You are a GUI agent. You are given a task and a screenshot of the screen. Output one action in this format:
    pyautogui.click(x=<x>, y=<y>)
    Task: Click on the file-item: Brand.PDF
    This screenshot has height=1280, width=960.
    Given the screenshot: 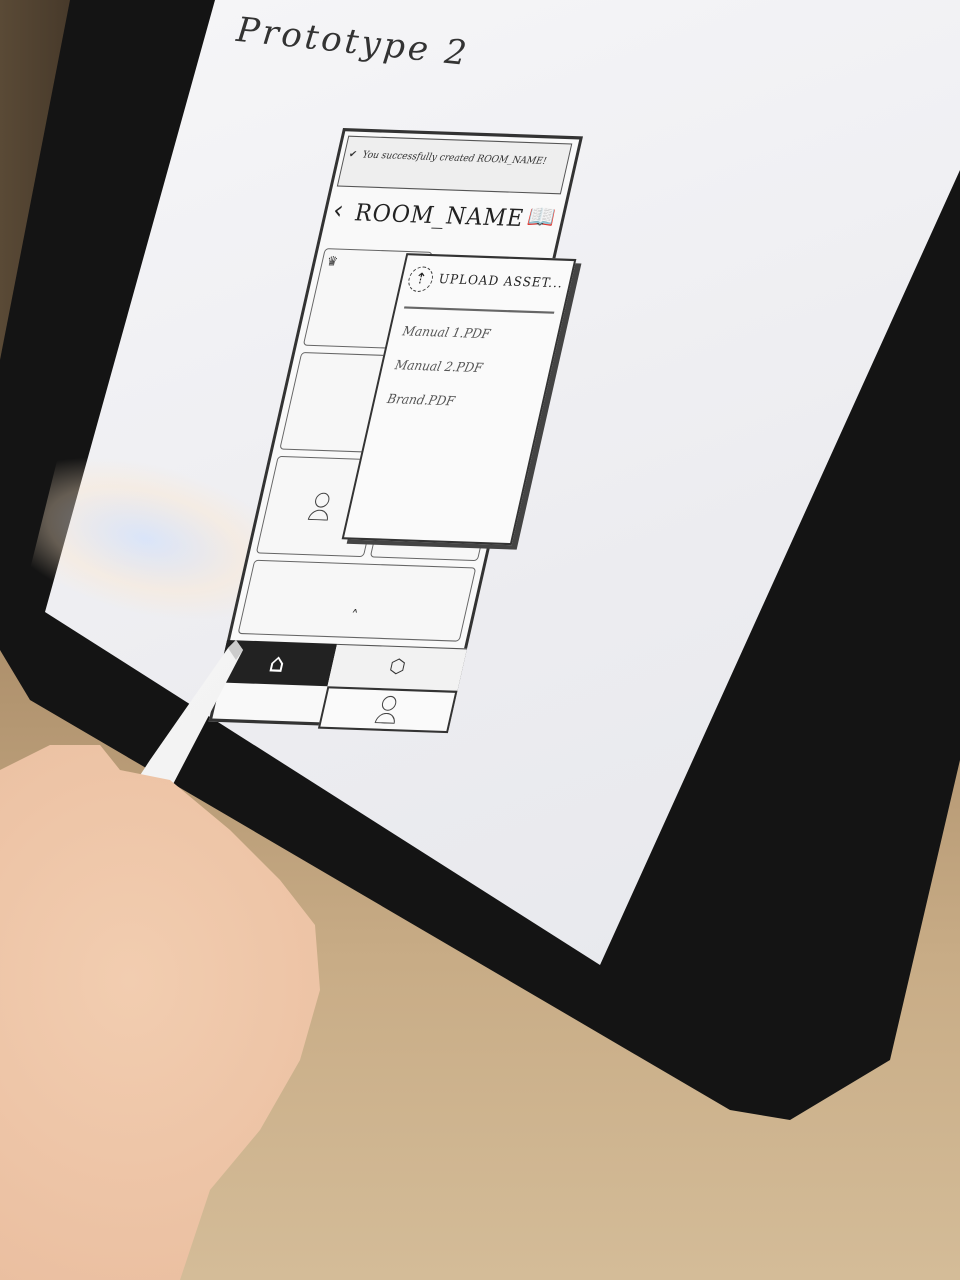 What is the action you would take?
    pyautogui.click(x=421, y=399)
    